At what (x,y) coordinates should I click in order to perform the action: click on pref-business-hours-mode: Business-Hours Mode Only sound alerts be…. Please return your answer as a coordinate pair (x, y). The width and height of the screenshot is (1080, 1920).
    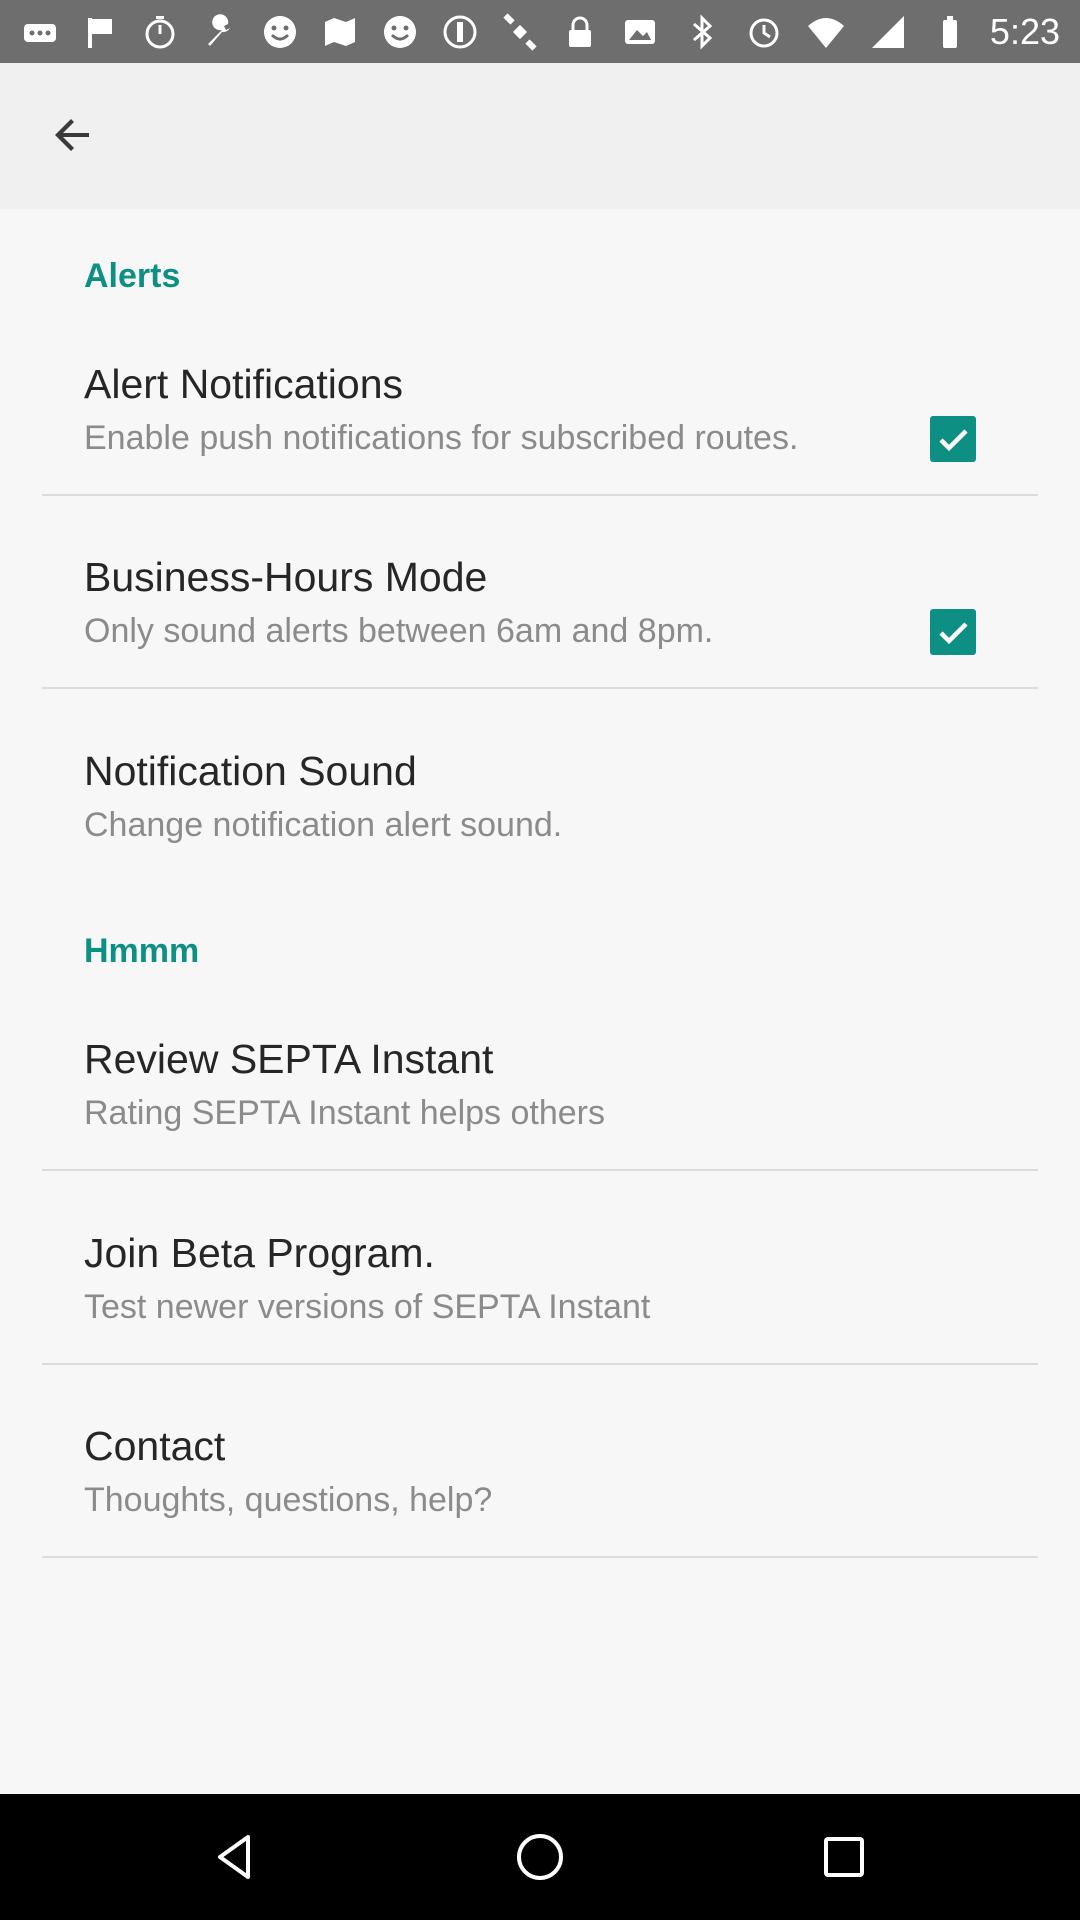
    Looking at the image, I should click on (540, 613).